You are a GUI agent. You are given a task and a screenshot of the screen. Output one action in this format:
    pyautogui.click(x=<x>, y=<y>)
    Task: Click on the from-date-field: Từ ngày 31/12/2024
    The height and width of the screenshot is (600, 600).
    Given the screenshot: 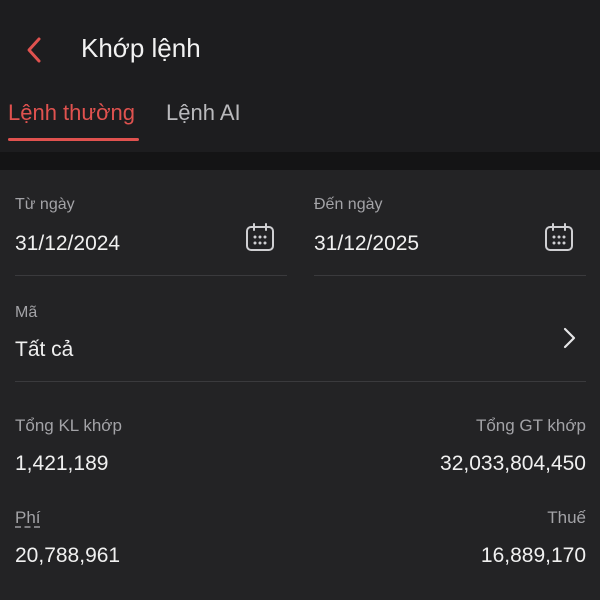 What is the action you would take?
    pyautogui.click(x=150, y=223)
    